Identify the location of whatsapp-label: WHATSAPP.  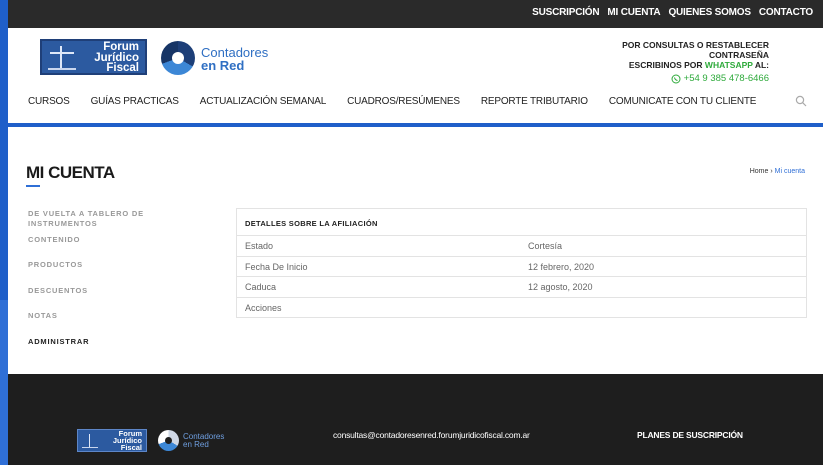
(728, 65).